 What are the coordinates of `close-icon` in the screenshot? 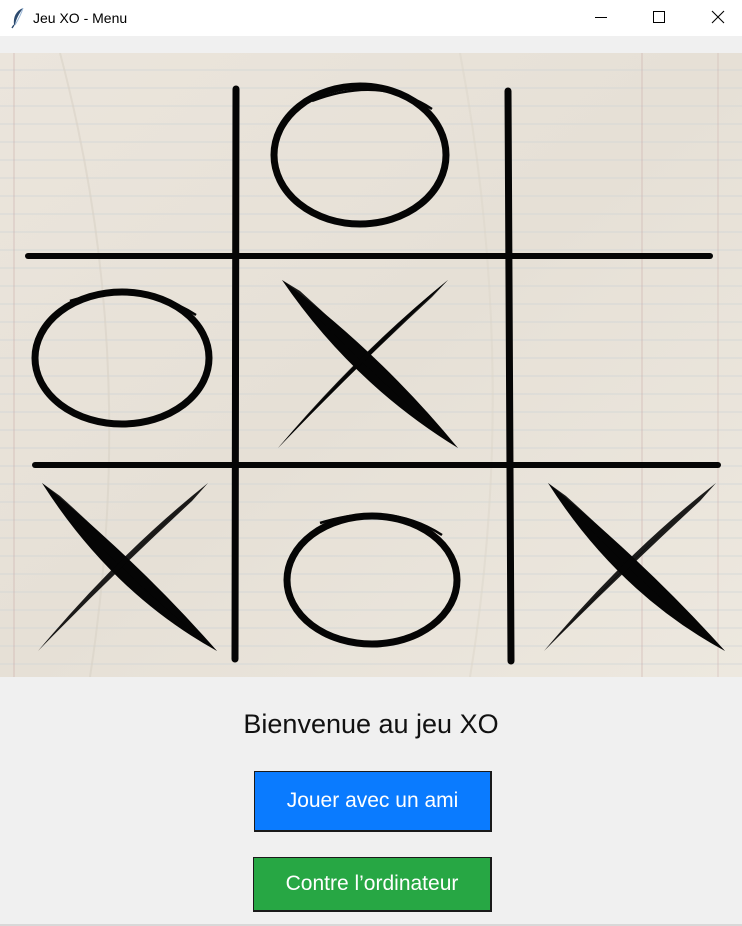 It's located at (718, 17).